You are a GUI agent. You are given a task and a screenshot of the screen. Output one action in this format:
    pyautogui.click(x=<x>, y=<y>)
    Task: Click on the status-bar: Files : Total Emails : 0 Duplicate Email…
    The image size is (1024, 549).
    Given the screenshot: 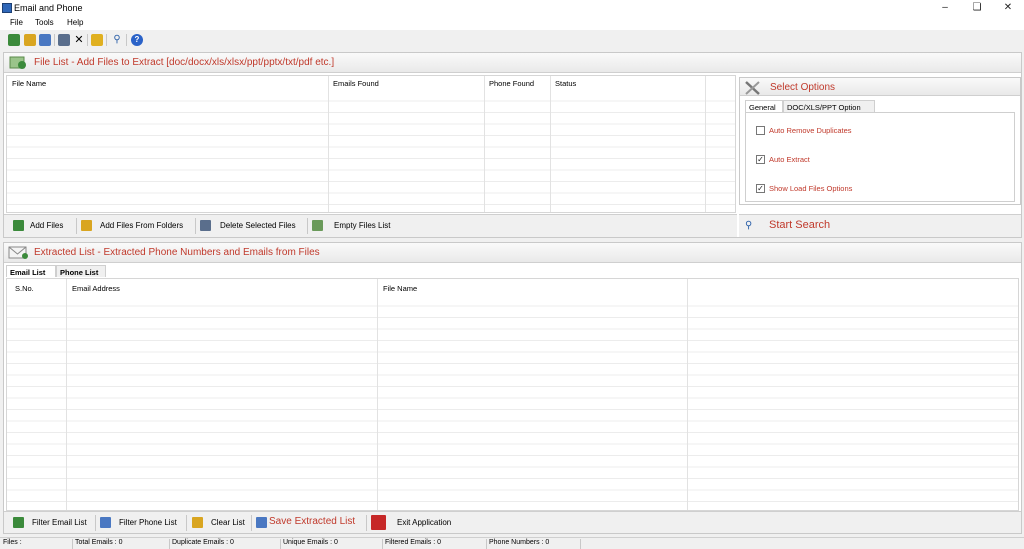 What is the action you would take?
    pyautogui.click(x=512, y=543)
    